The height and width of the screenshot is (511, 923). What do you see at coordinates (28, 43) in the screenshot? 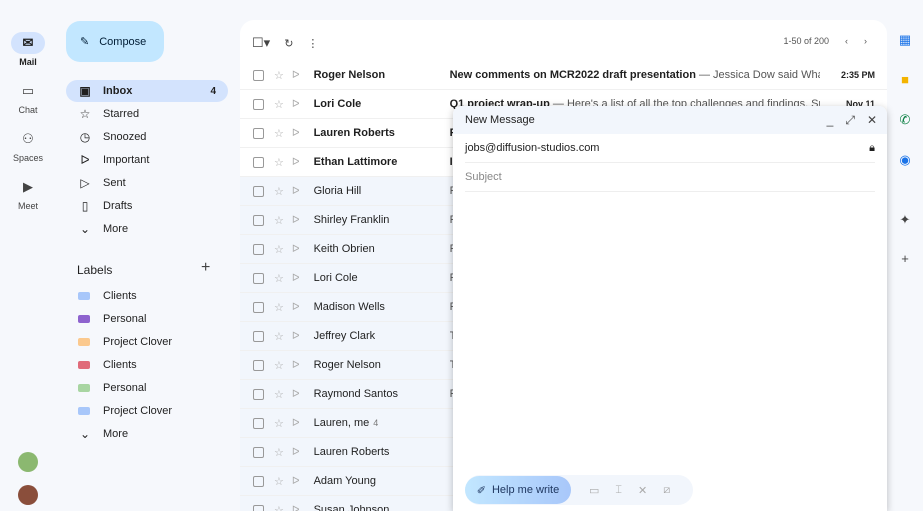
I see `mail-icon: ✉` at bounding box center [28, 43].